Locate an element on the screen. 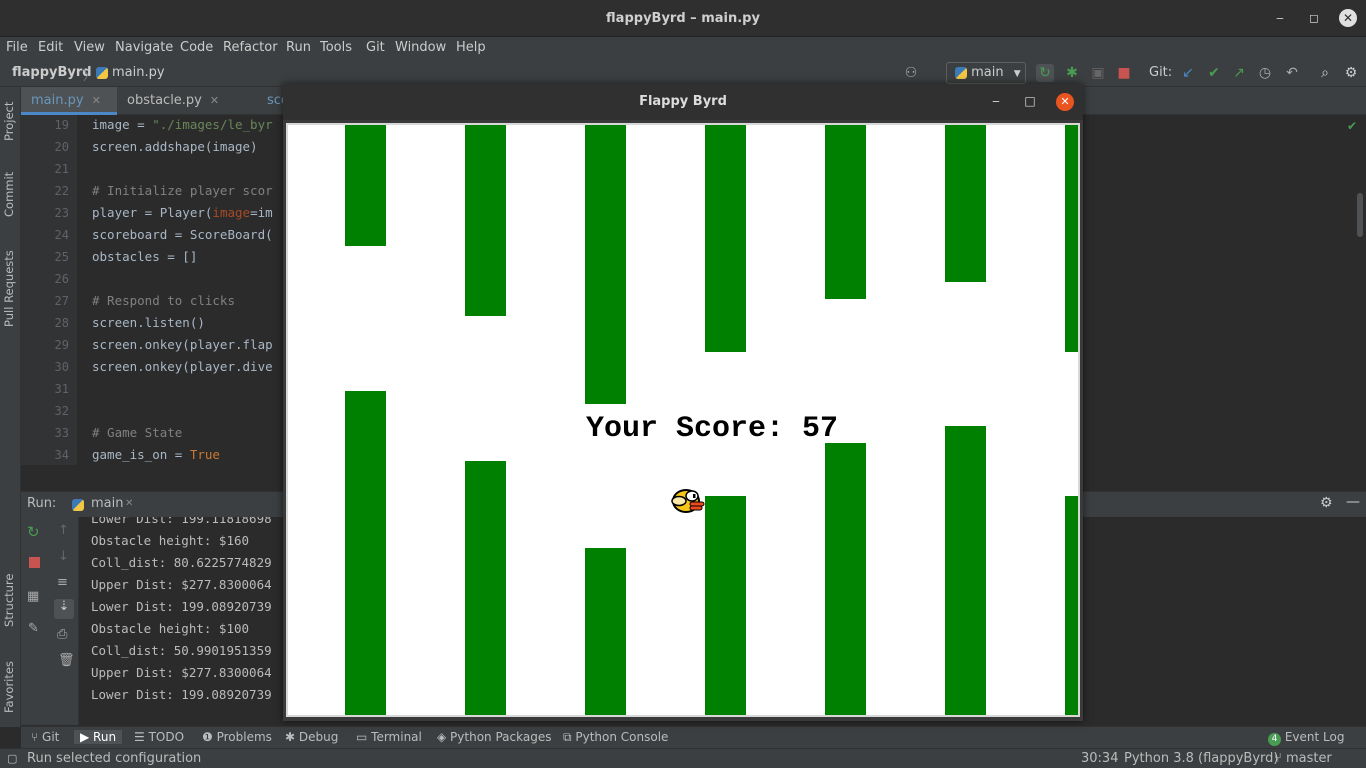 Image resolution: width=1366 pixels, height=768 pixels. tool-tab-python-console: ⧉ Python Console is located at coordinates (615, 737).